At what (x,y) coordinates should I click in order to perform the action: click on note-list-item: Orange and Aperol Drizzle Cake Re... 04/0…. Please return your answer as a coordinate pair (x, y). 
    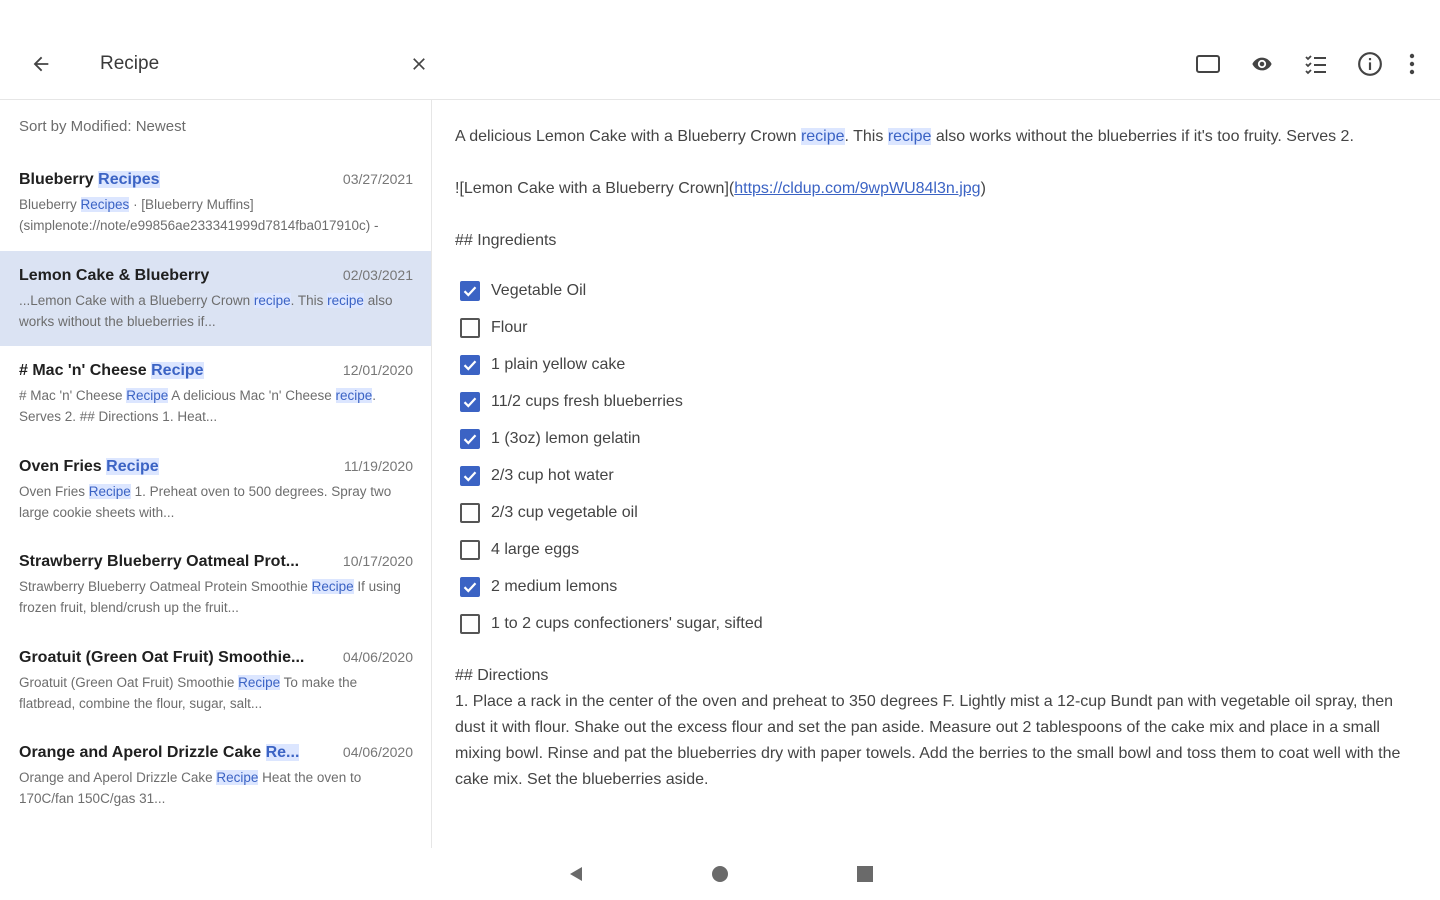
    Looking at the image, I should click on (215, 776).